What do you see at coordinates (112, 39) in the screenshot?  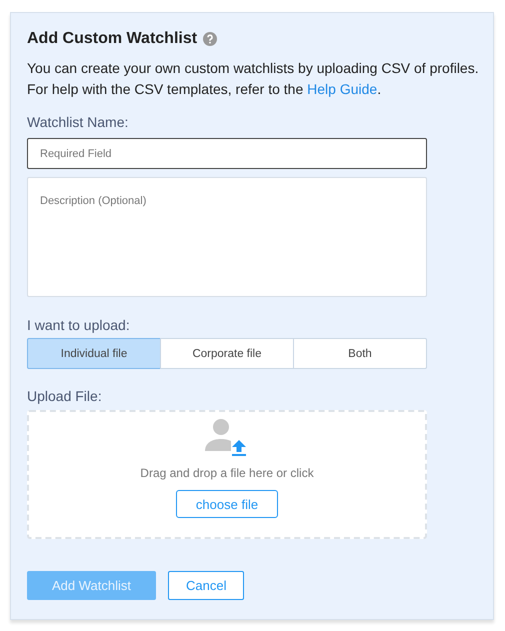 I see `form-title: Add Custom Watchlist` at bounding box center [112, 39].